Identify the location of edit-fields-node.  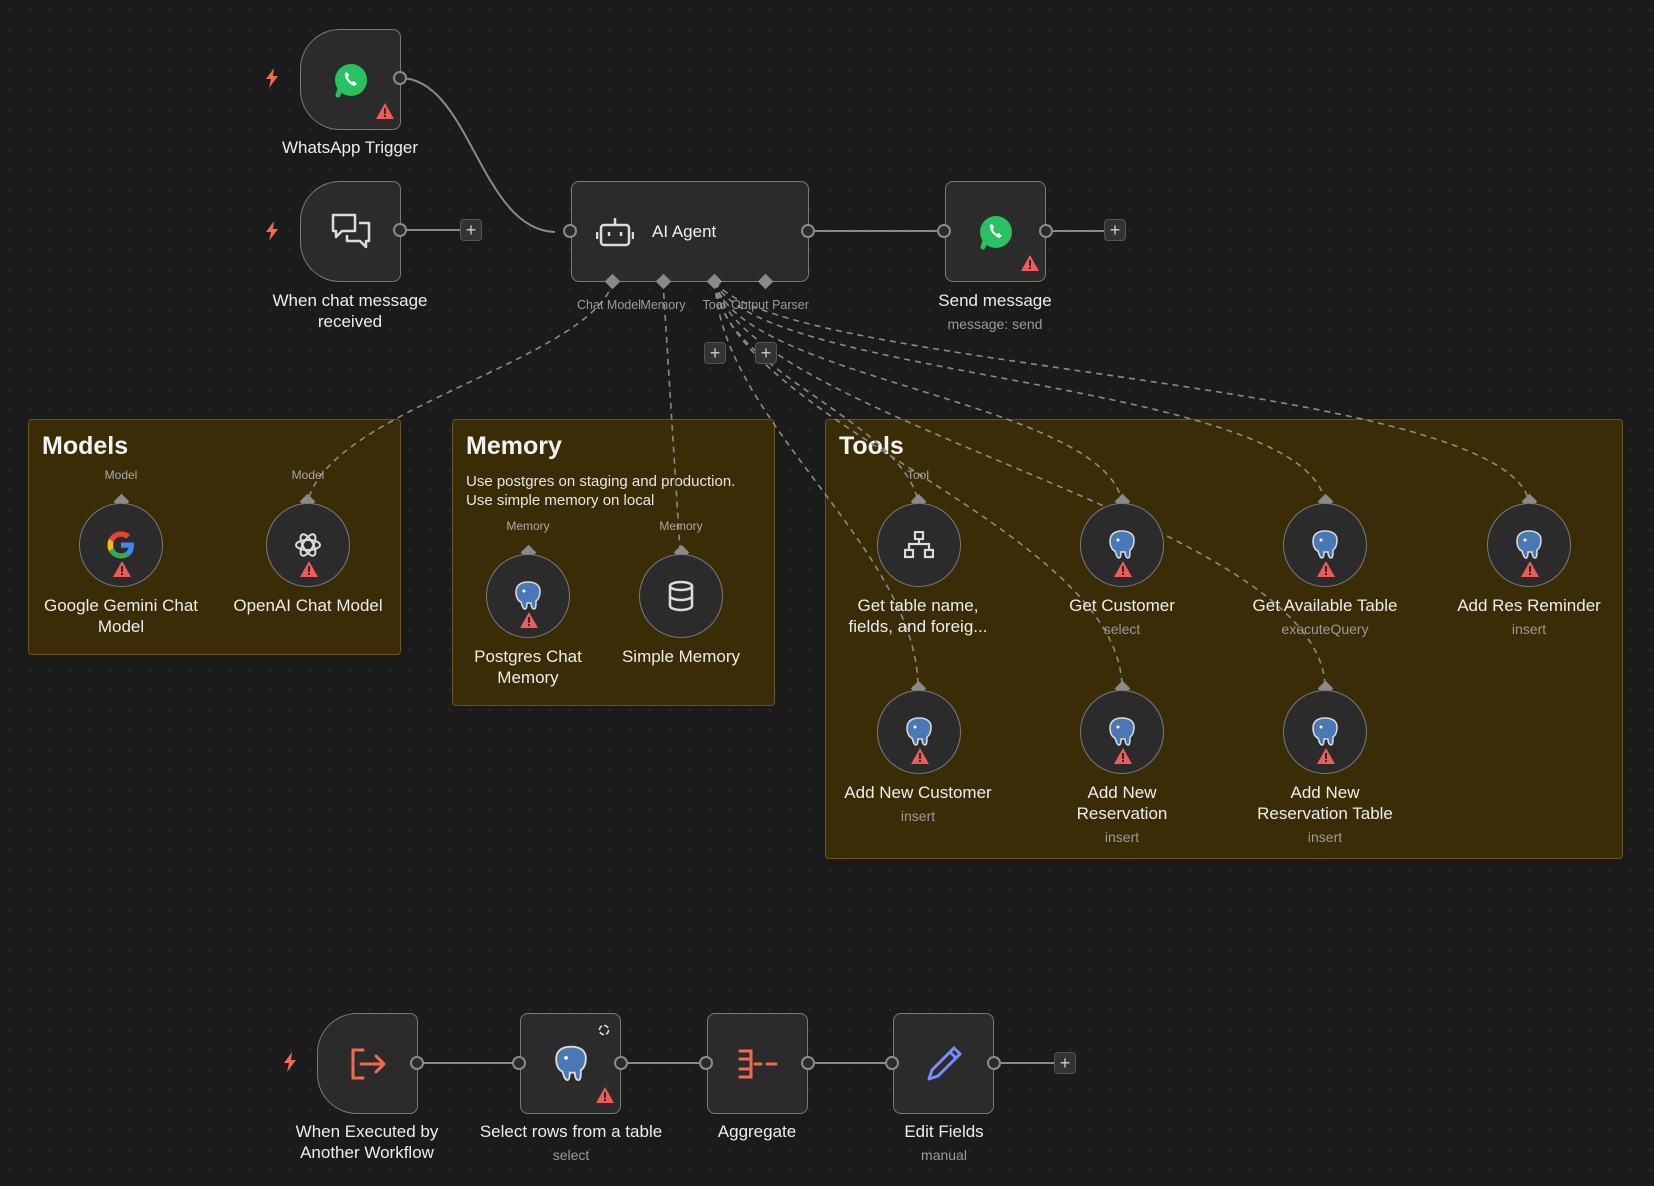
(943, 1063).